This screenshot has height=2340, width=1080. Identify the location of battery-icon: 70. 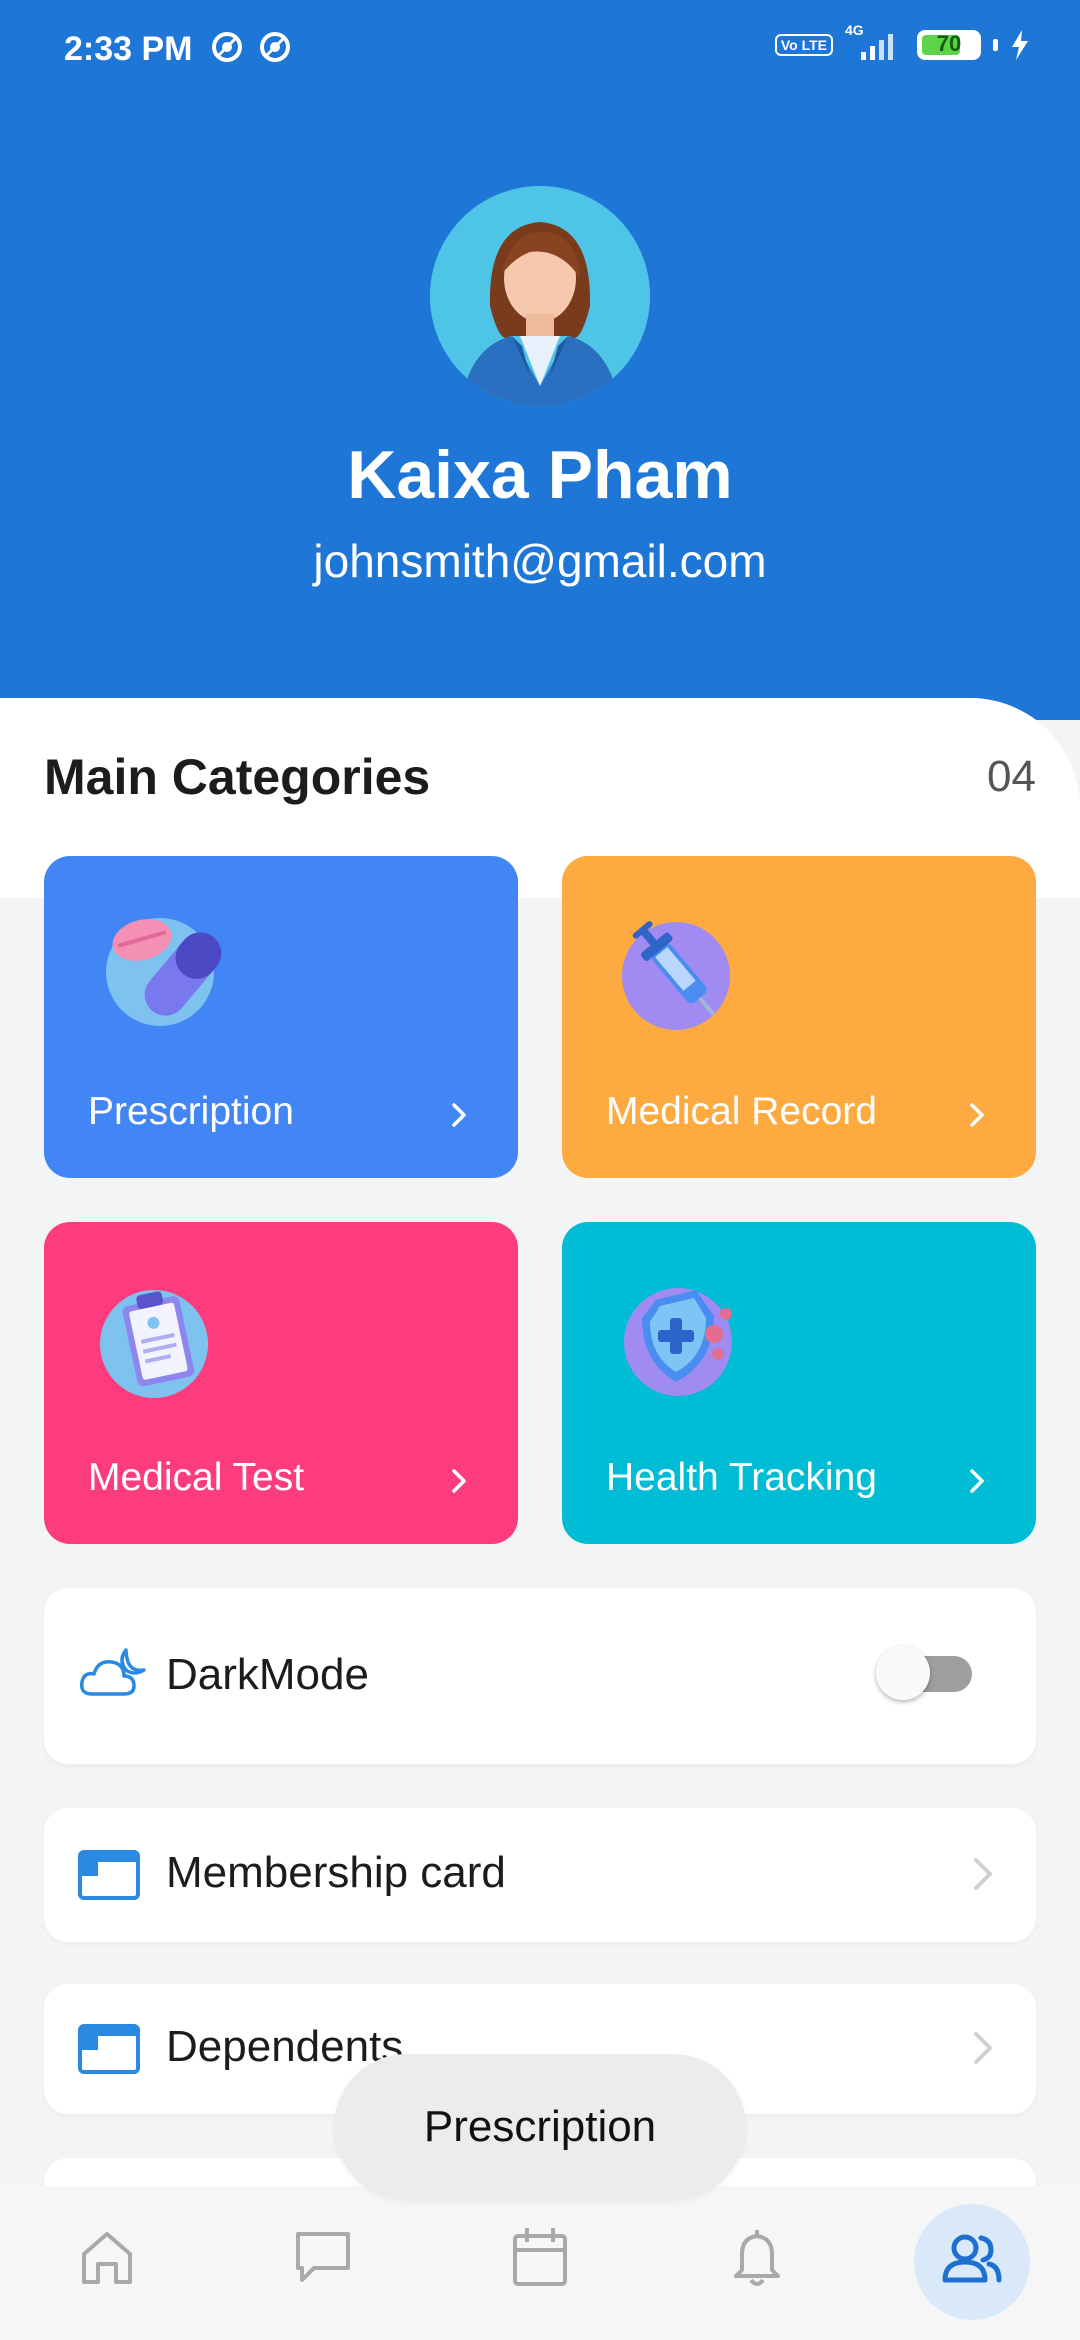
(949, 45).